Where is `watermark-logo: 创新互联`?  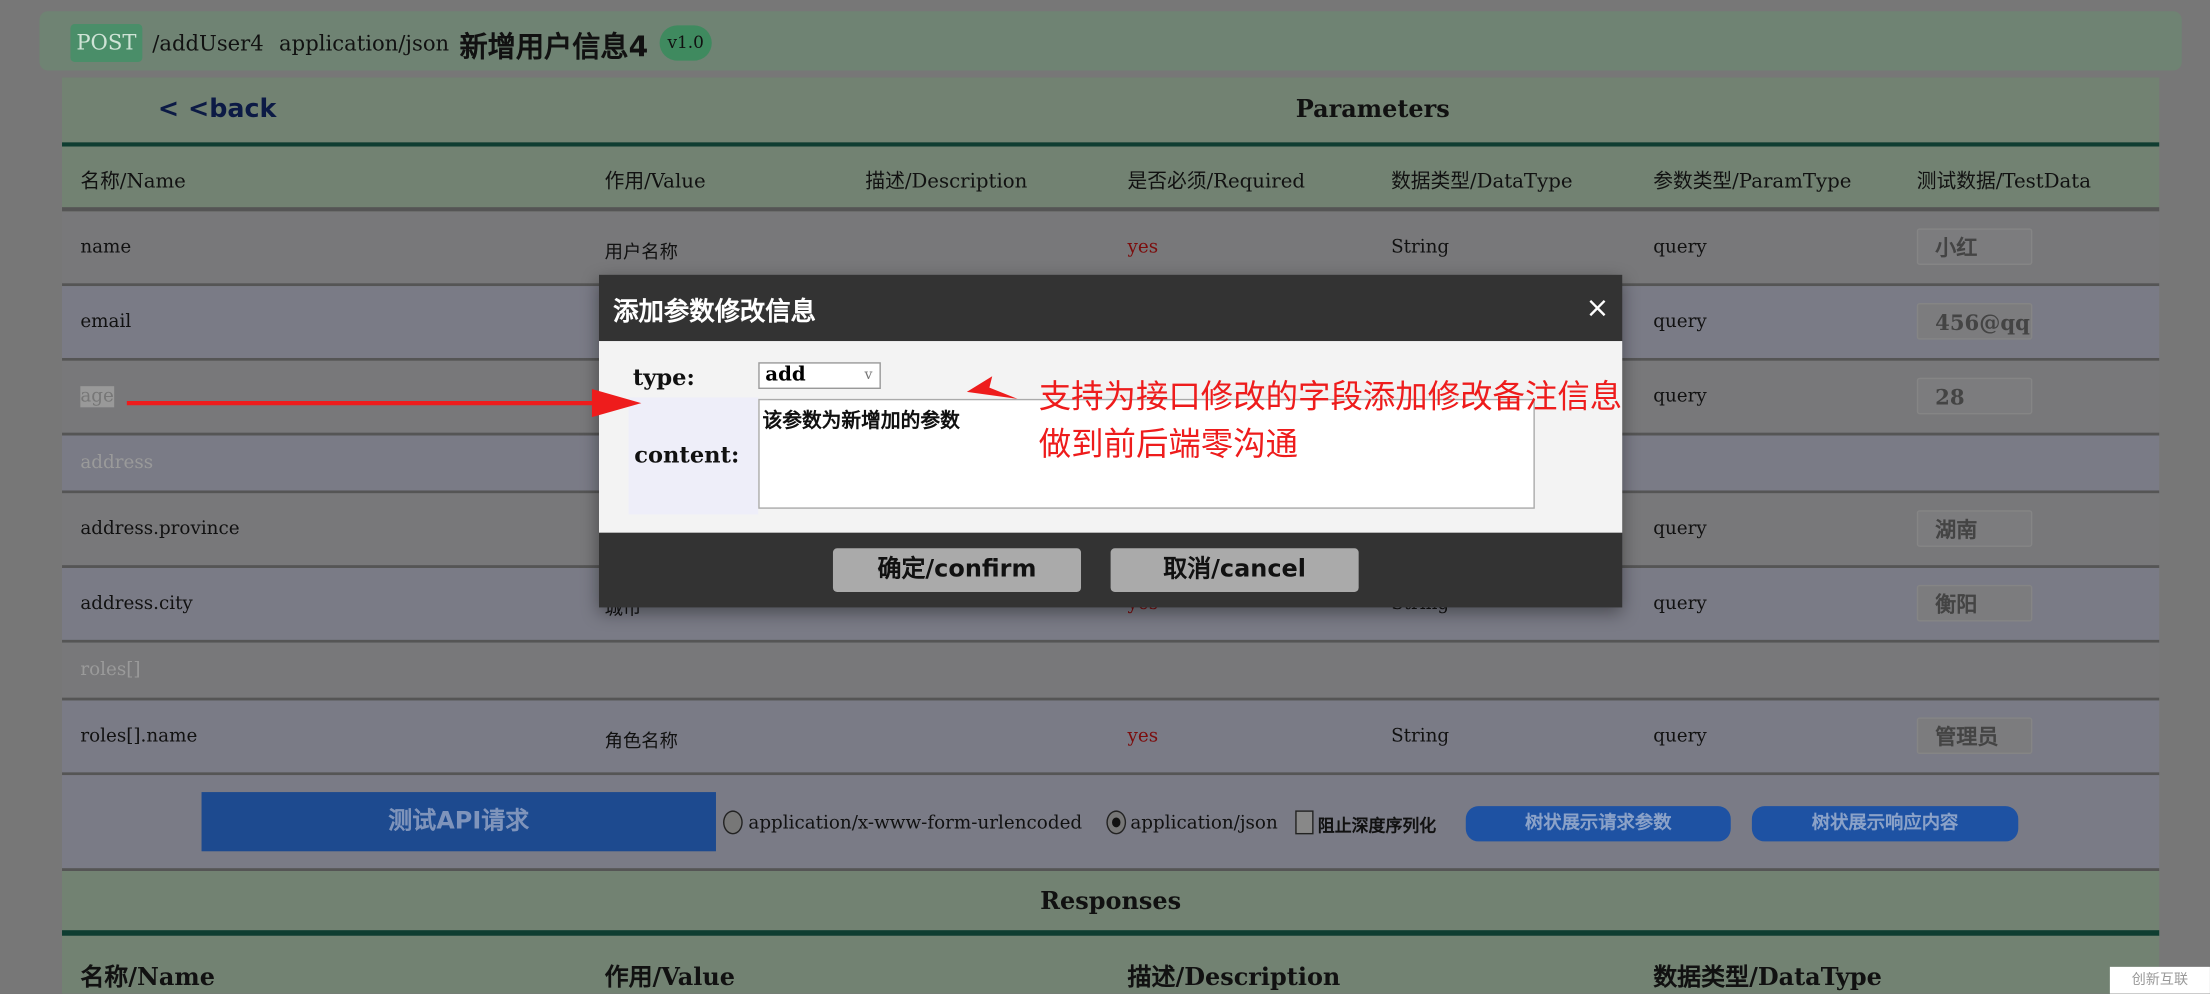 watermark-logo: 创新互联 is located at coordinates (2159, 980).